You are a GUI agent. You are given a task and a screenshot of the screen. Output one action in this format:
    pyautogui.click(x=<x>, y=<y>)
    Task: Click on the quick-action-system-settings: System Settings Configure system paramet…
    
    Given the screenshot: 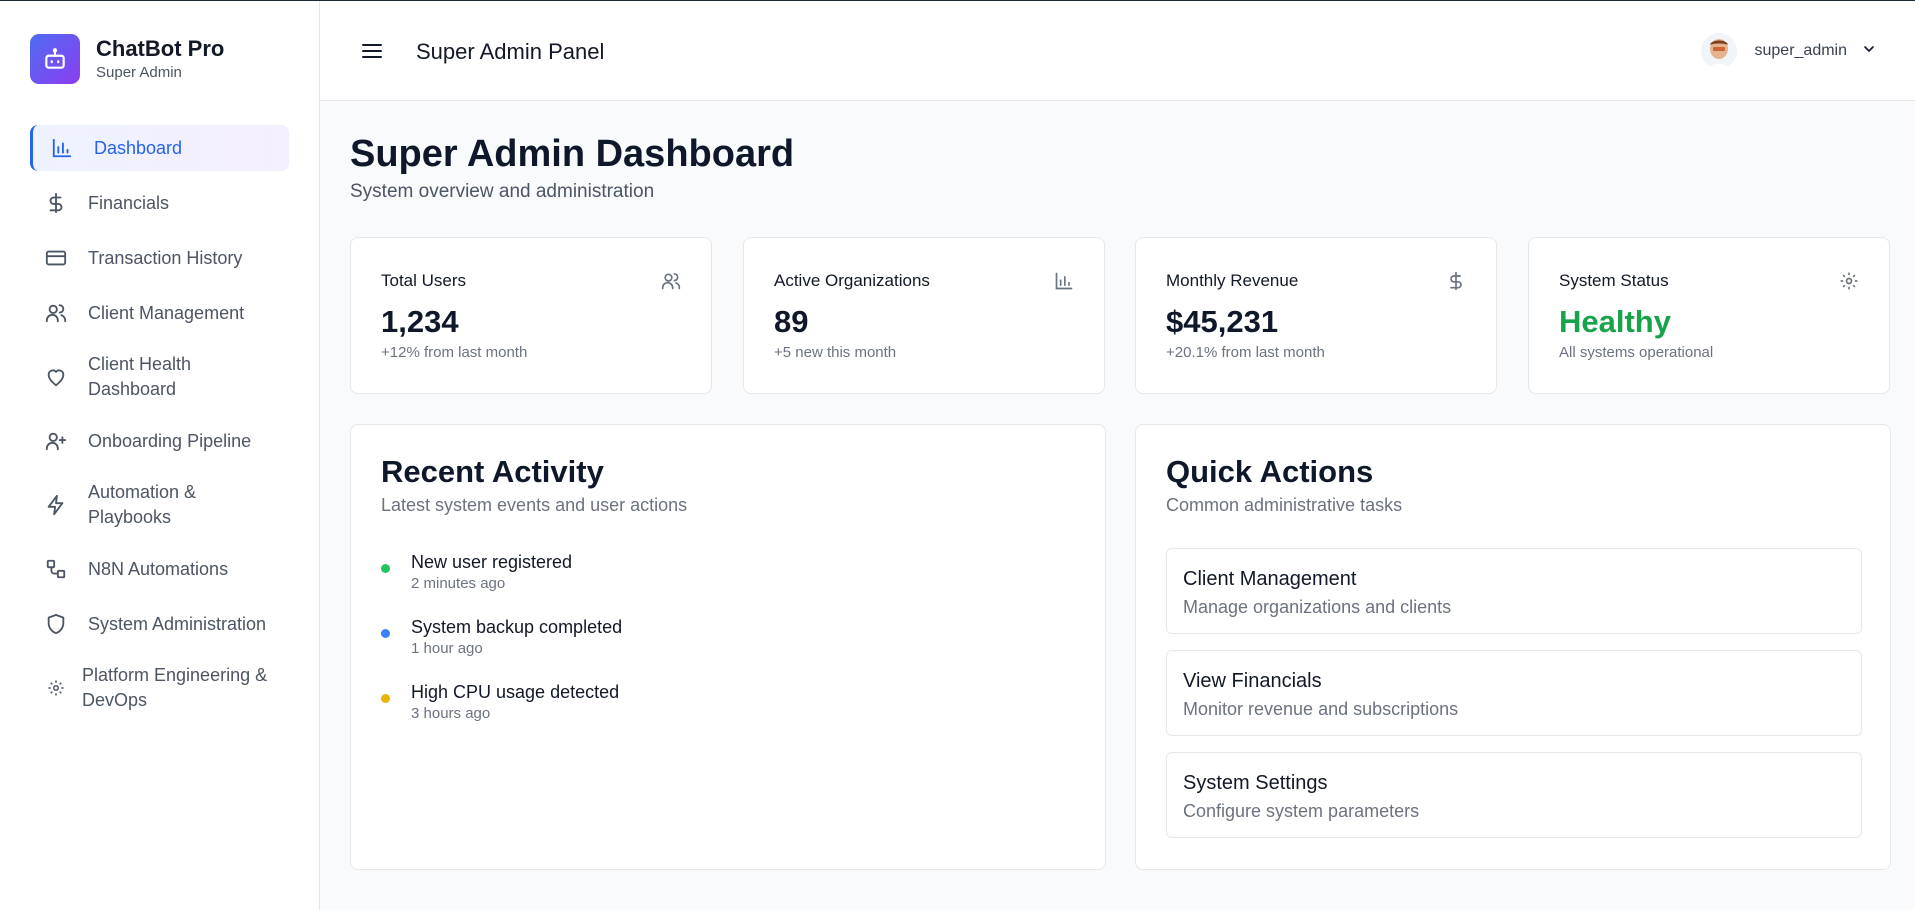 What is the action you would take?
    pyautogui.click(x=1514, y=795)
    